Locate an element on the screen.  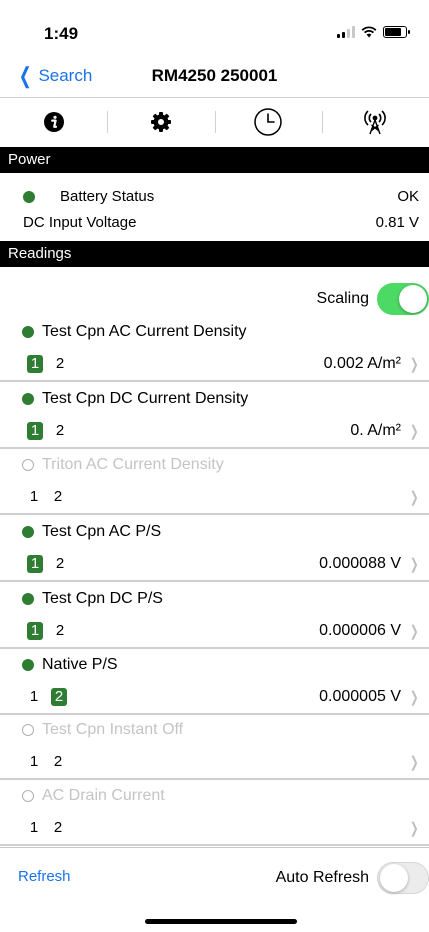
reading-name-label: Test Cpn DC Current Density is located at coordinates (145, 398).